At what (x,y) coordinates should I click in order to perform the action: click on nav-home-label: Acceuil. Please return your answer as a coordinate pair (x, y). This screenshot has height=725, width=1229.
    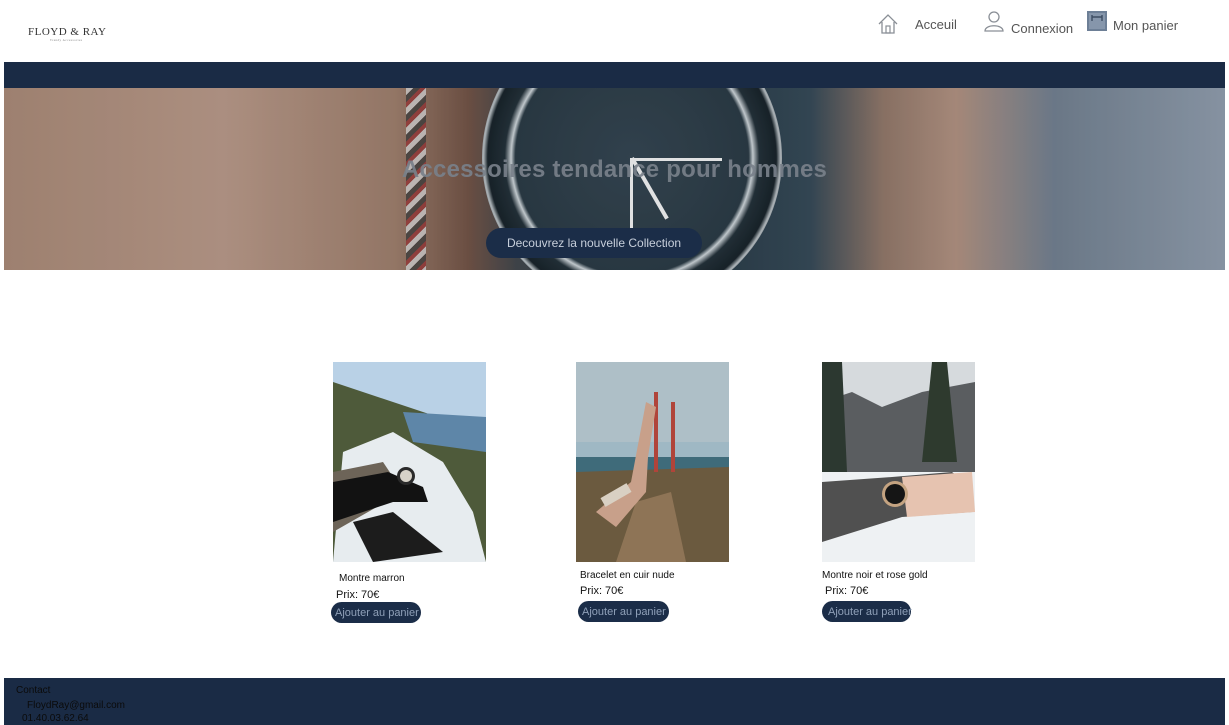
    Looking at the image, I should click on (936, 24).